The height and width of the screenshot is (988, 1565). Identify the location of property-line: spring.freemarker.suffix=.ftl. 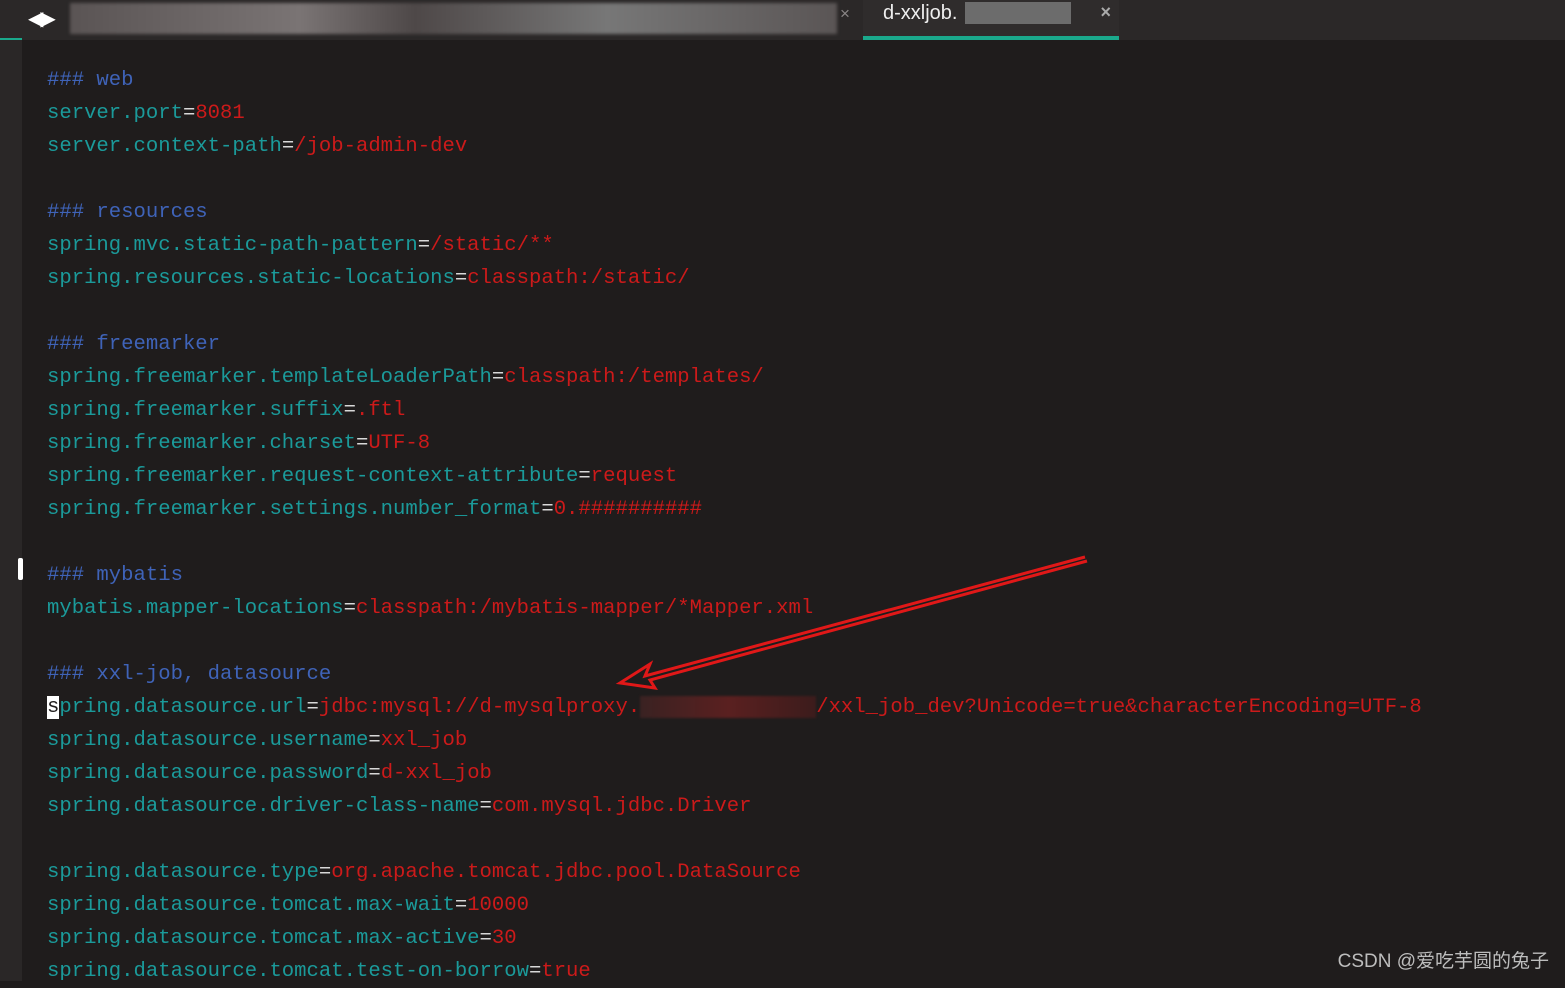
(734, 410).